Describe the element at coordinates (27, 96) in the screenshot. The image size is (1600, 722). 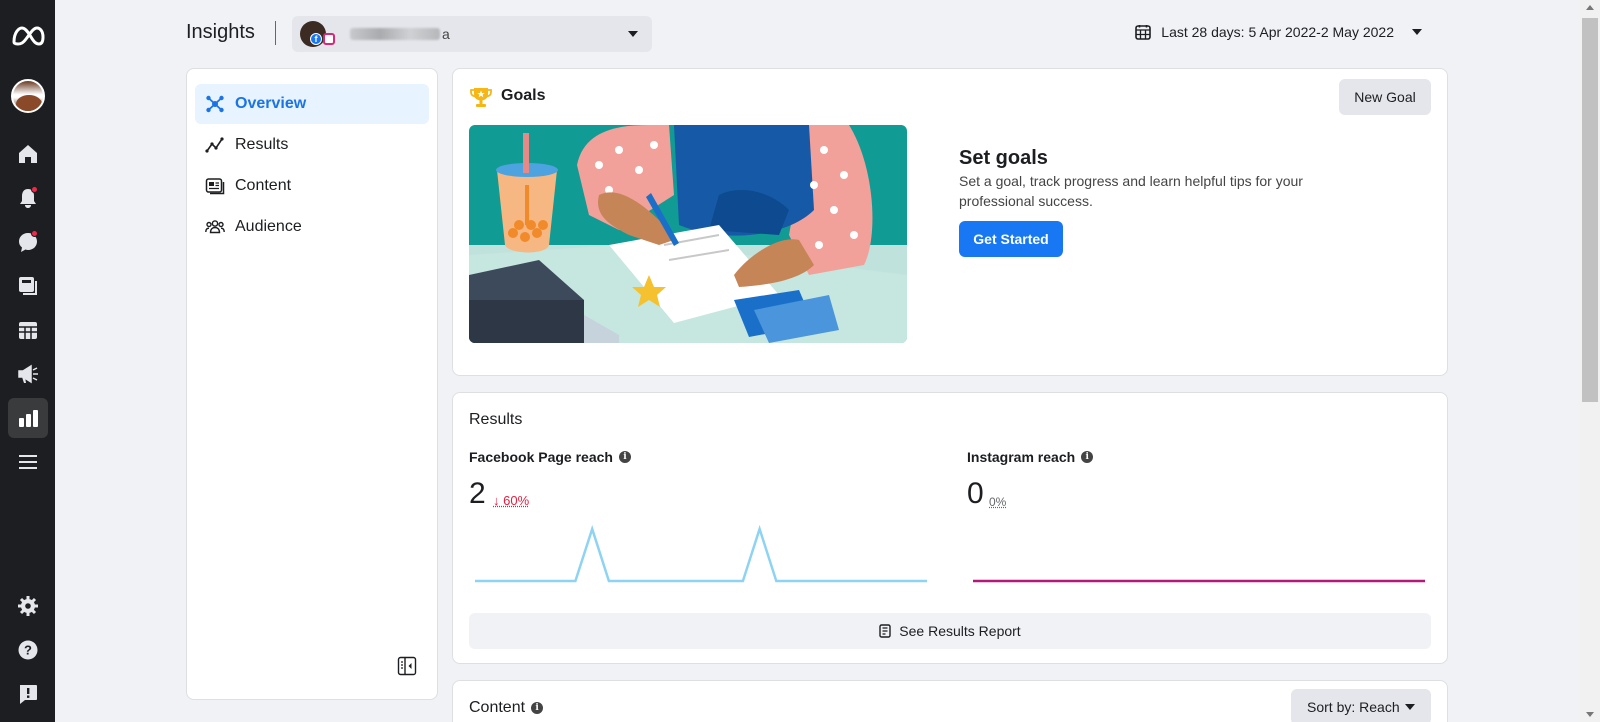
I see `profile-avatar` at that location.